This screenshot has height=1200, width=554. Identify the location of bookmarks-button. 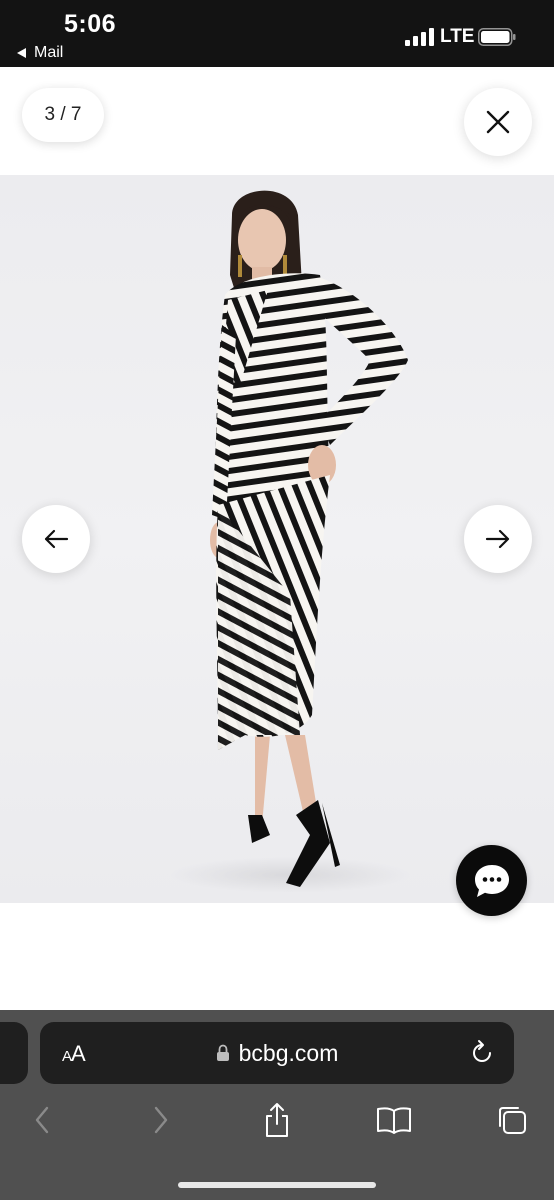
(394, 1120).